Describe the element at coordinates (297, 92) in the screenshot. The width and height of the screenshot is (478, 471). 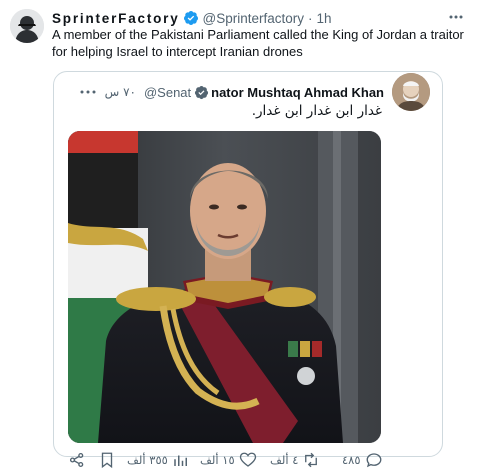
I see `quote-display-name: nator Mushtaq Ahmad Khan` at that location.